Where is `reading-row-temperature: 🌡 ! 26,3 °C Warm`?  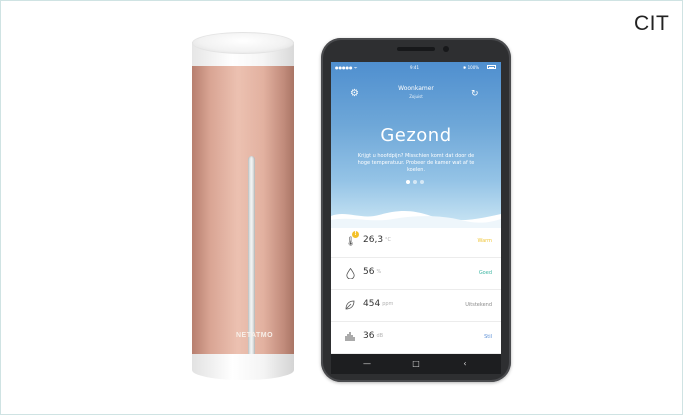 reading-row-temperature: 🌡 ! 26,3 °C Warm is located at coordinates (416, 242).